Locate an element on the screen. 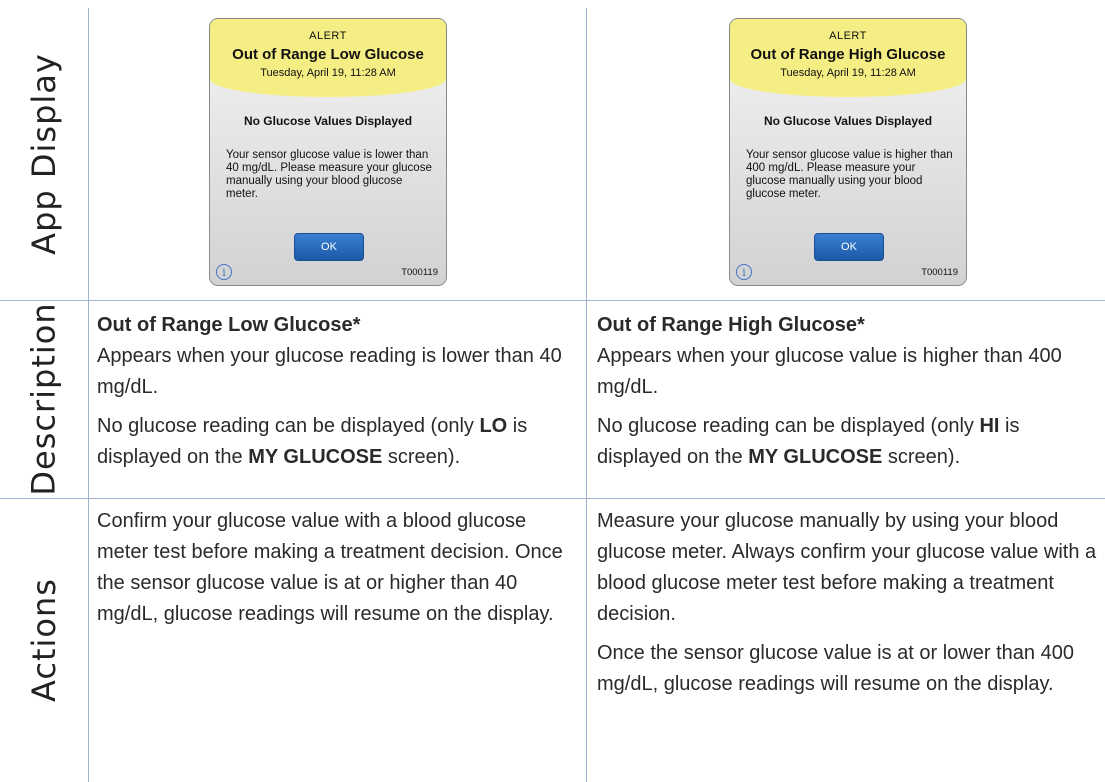 The width and height of the screenshot is (1105, 782). row-label-app-display-text: App Display is located at coordinates (44, 154).